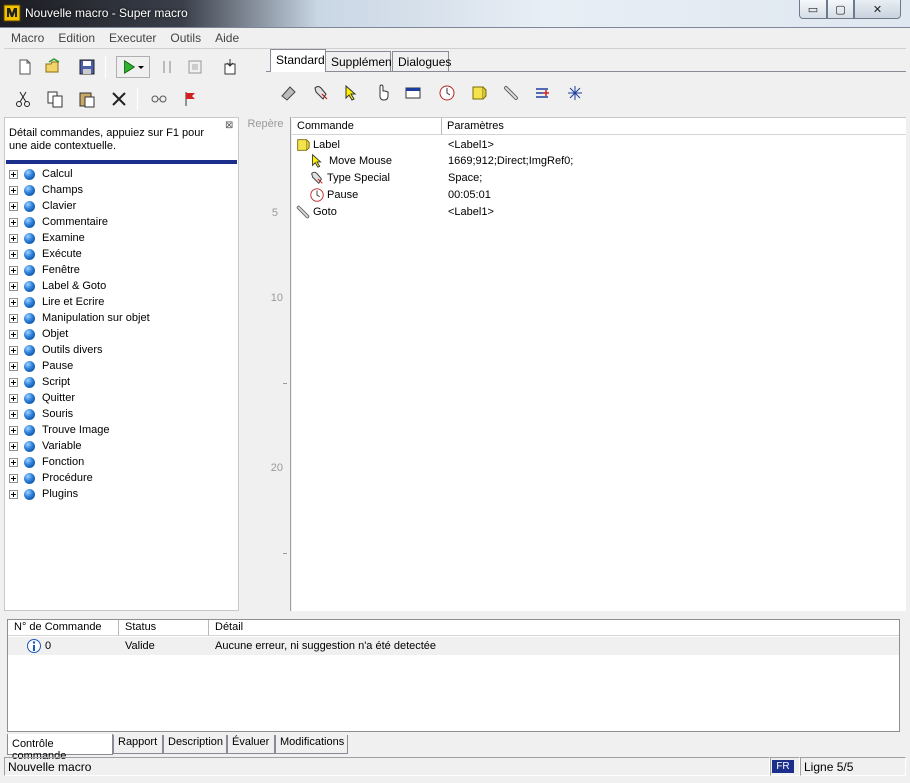 This screenshot has width=910, height=783. Describe the element at coordinates (350, 161) in the screenshot. I see `command-row: Move Mouse` at that location.